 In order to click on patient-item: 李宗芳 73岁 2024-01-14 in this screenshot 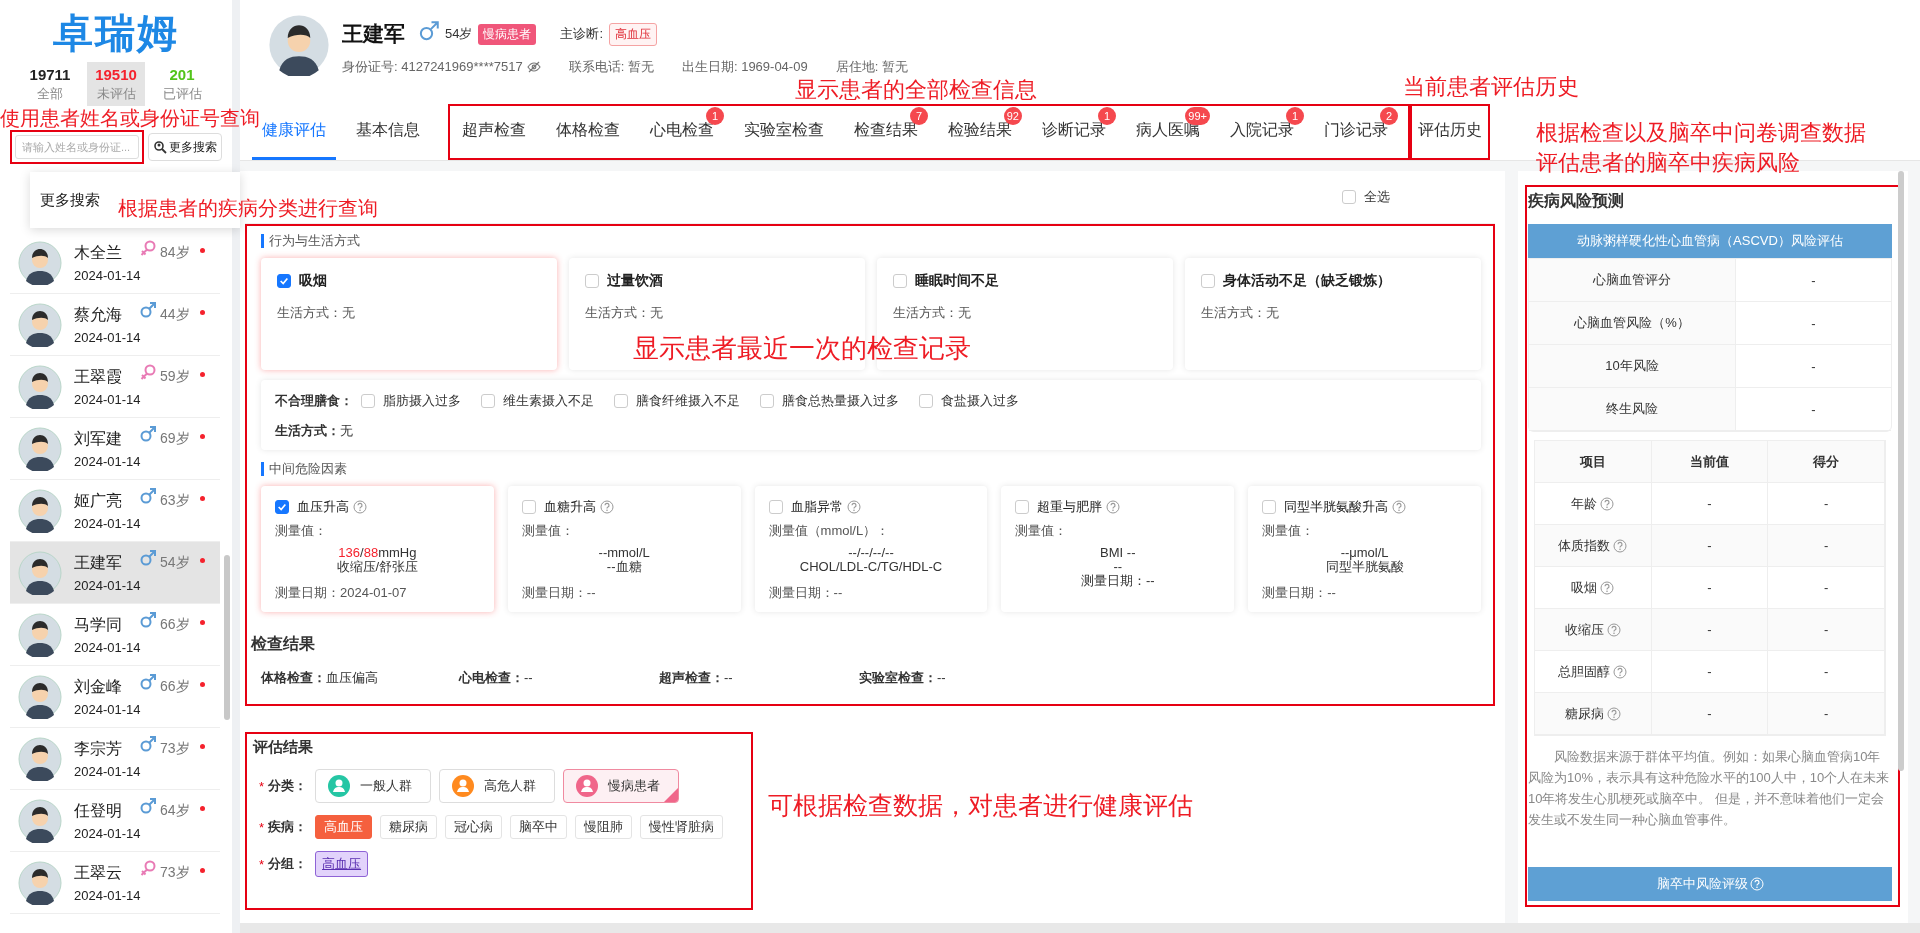, I will do `click(115, 759)`.